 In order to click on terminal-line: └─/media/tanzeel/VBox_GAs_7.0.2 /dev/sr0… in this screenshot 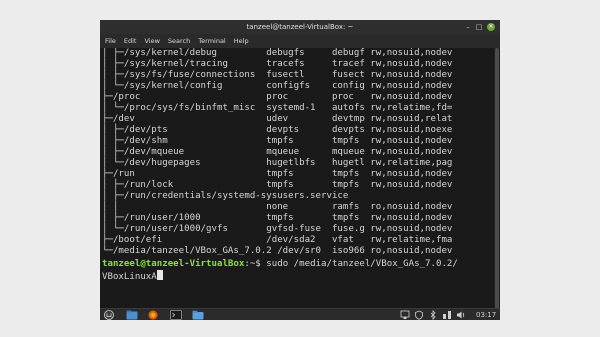, I will do `click(277, 251)`.